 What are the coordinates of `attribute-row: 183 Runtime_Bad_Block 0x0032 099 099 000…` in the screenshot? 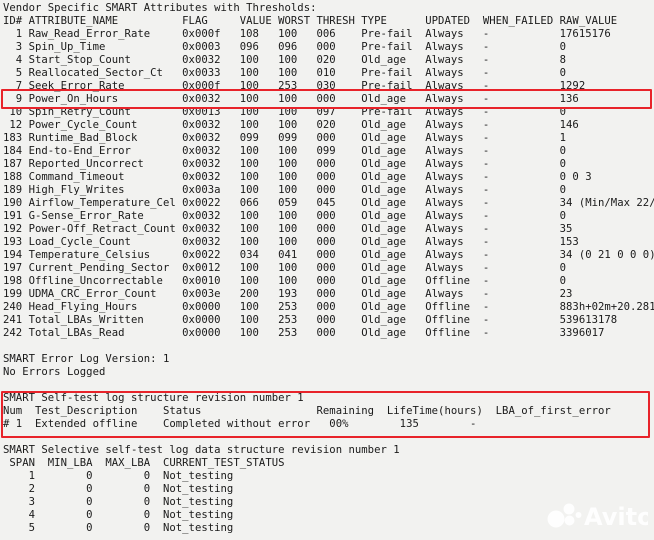 It's located at (285, 138).